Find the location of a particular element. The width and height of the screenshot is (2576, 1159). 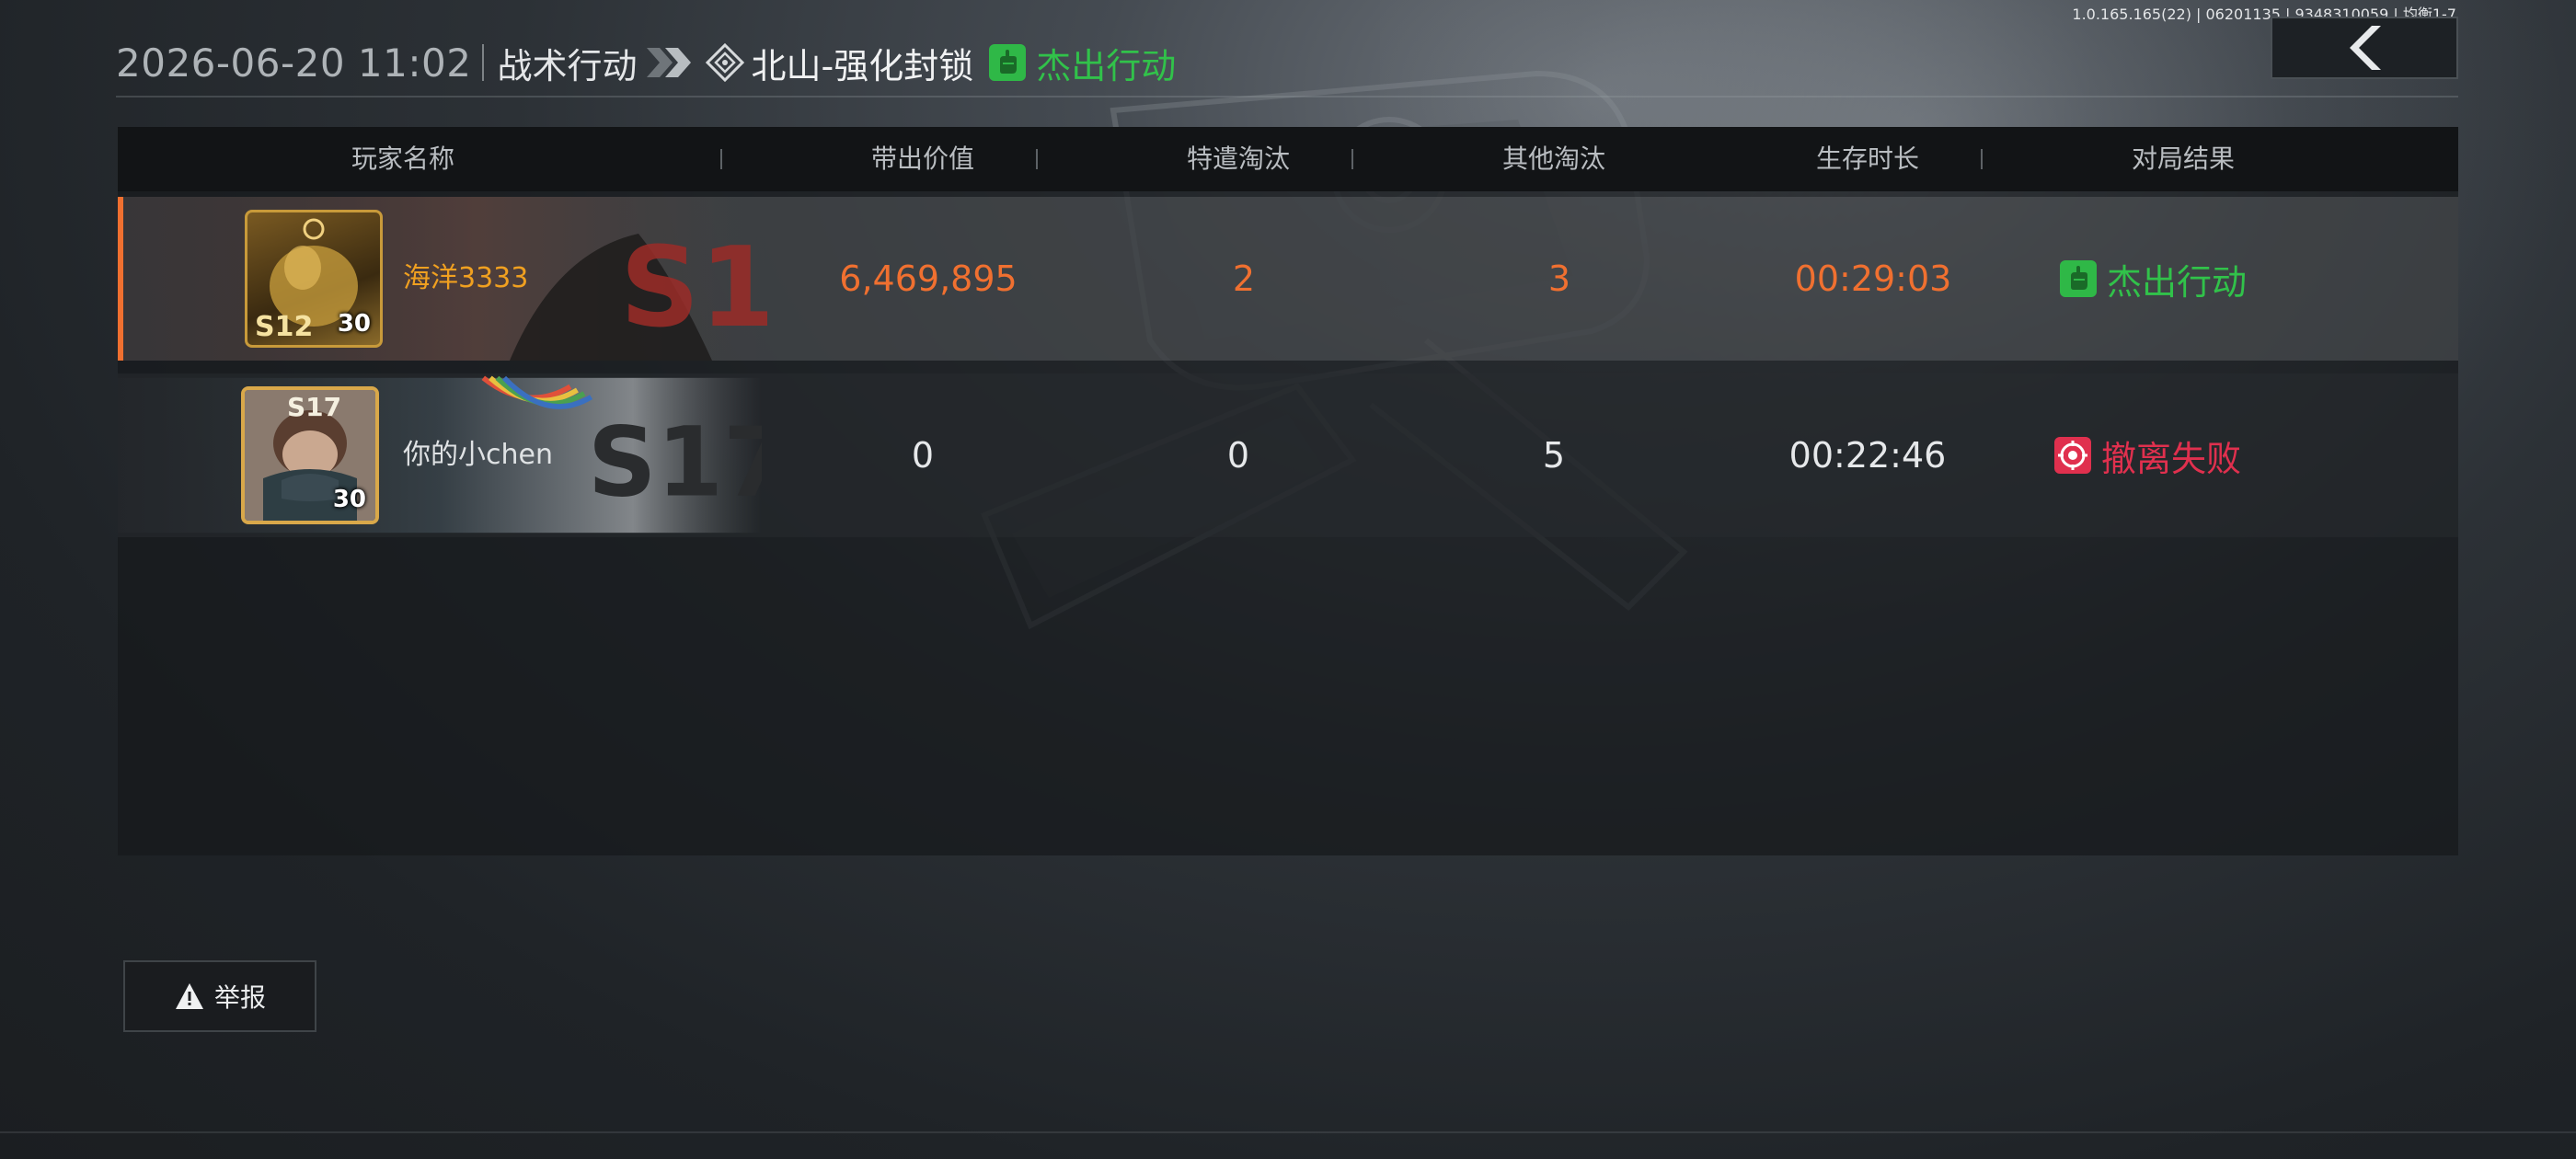

special-elims: 0 is located at coordinates (1238, 455).